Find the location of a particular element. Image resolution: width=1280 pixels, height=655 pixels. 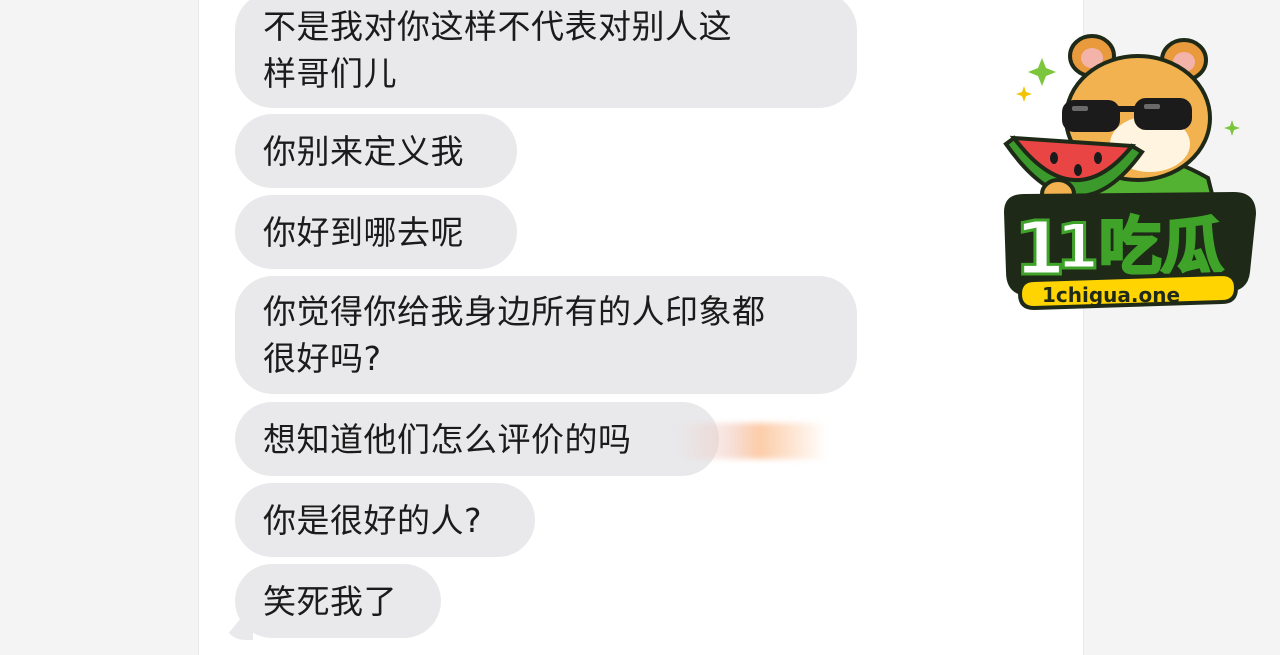

message-text: 样哥们儿 is located at coordinates (330, 73).